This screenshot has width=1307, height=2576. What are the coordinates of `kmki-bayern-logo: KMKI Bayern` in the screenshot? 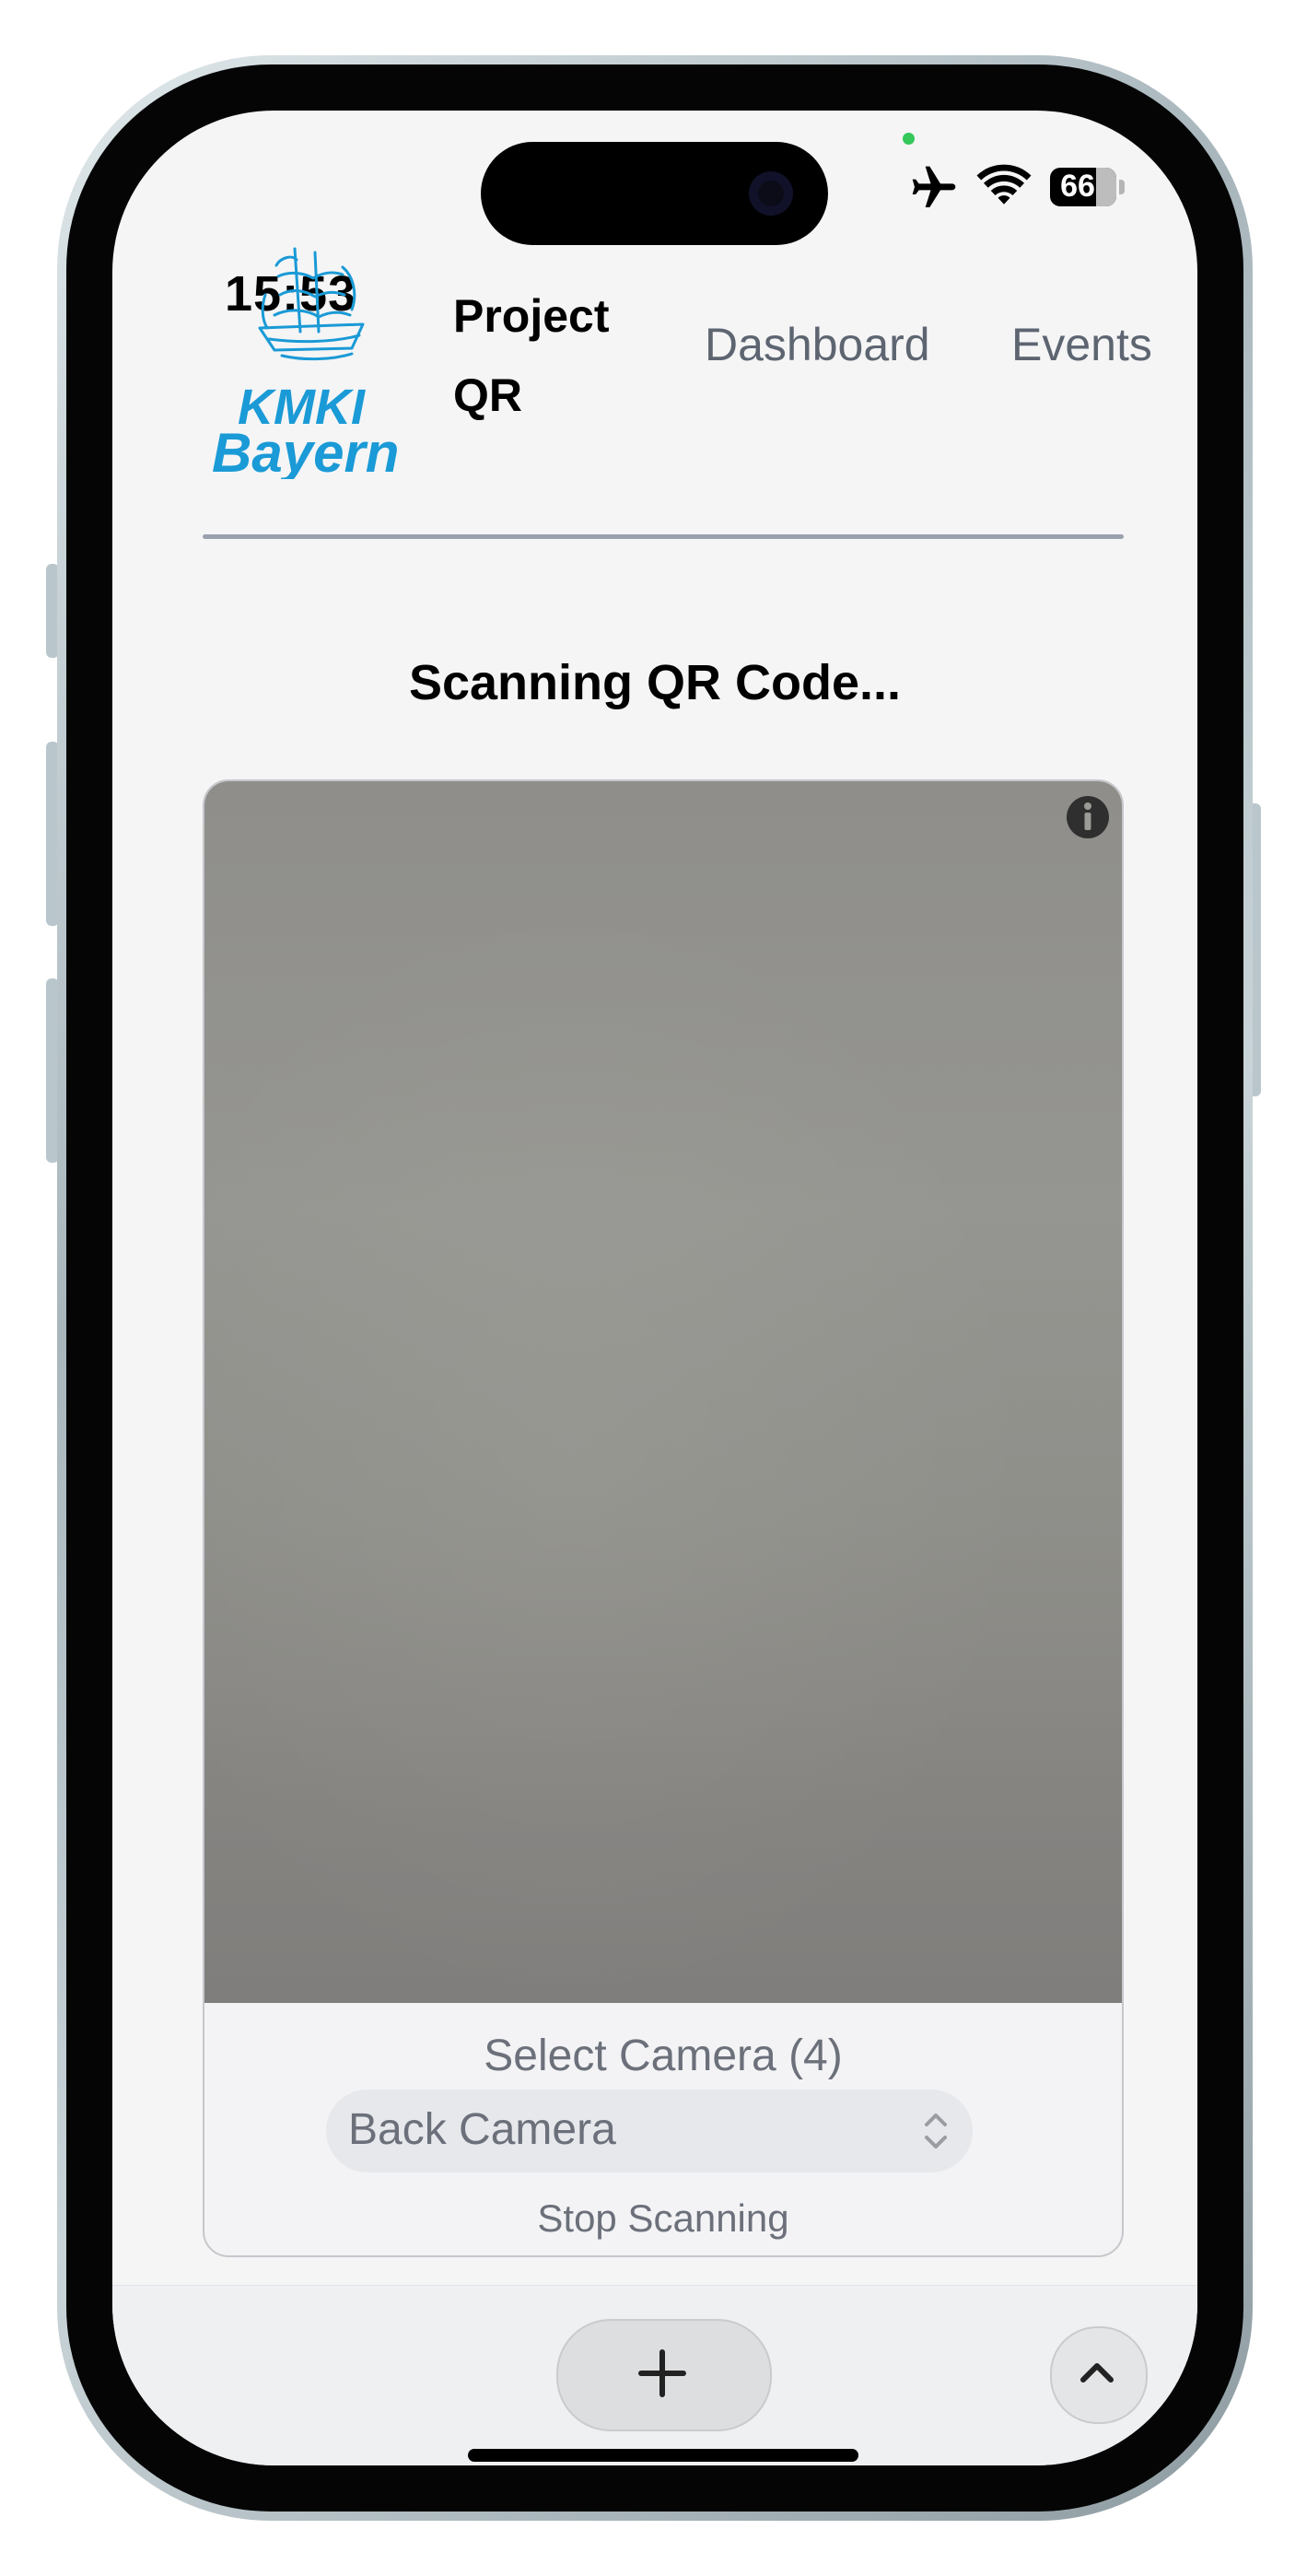 It's located at (304, 359).